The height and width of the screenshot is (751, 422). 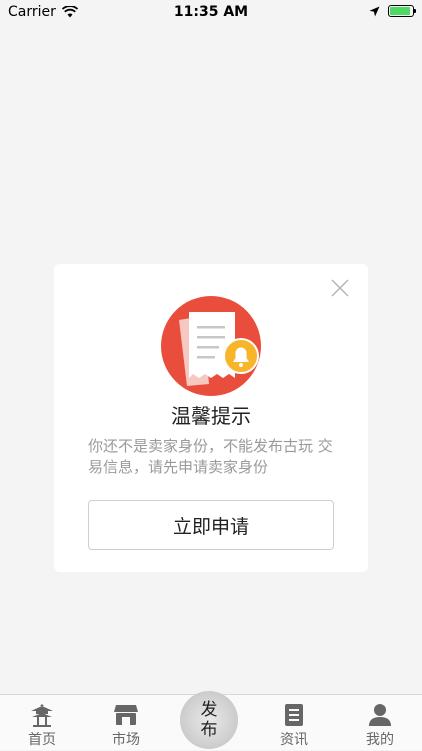 What do you see at coordinates (380, 715) in the screenshot?
I see `user-icon` at bounding box center [380, 715].